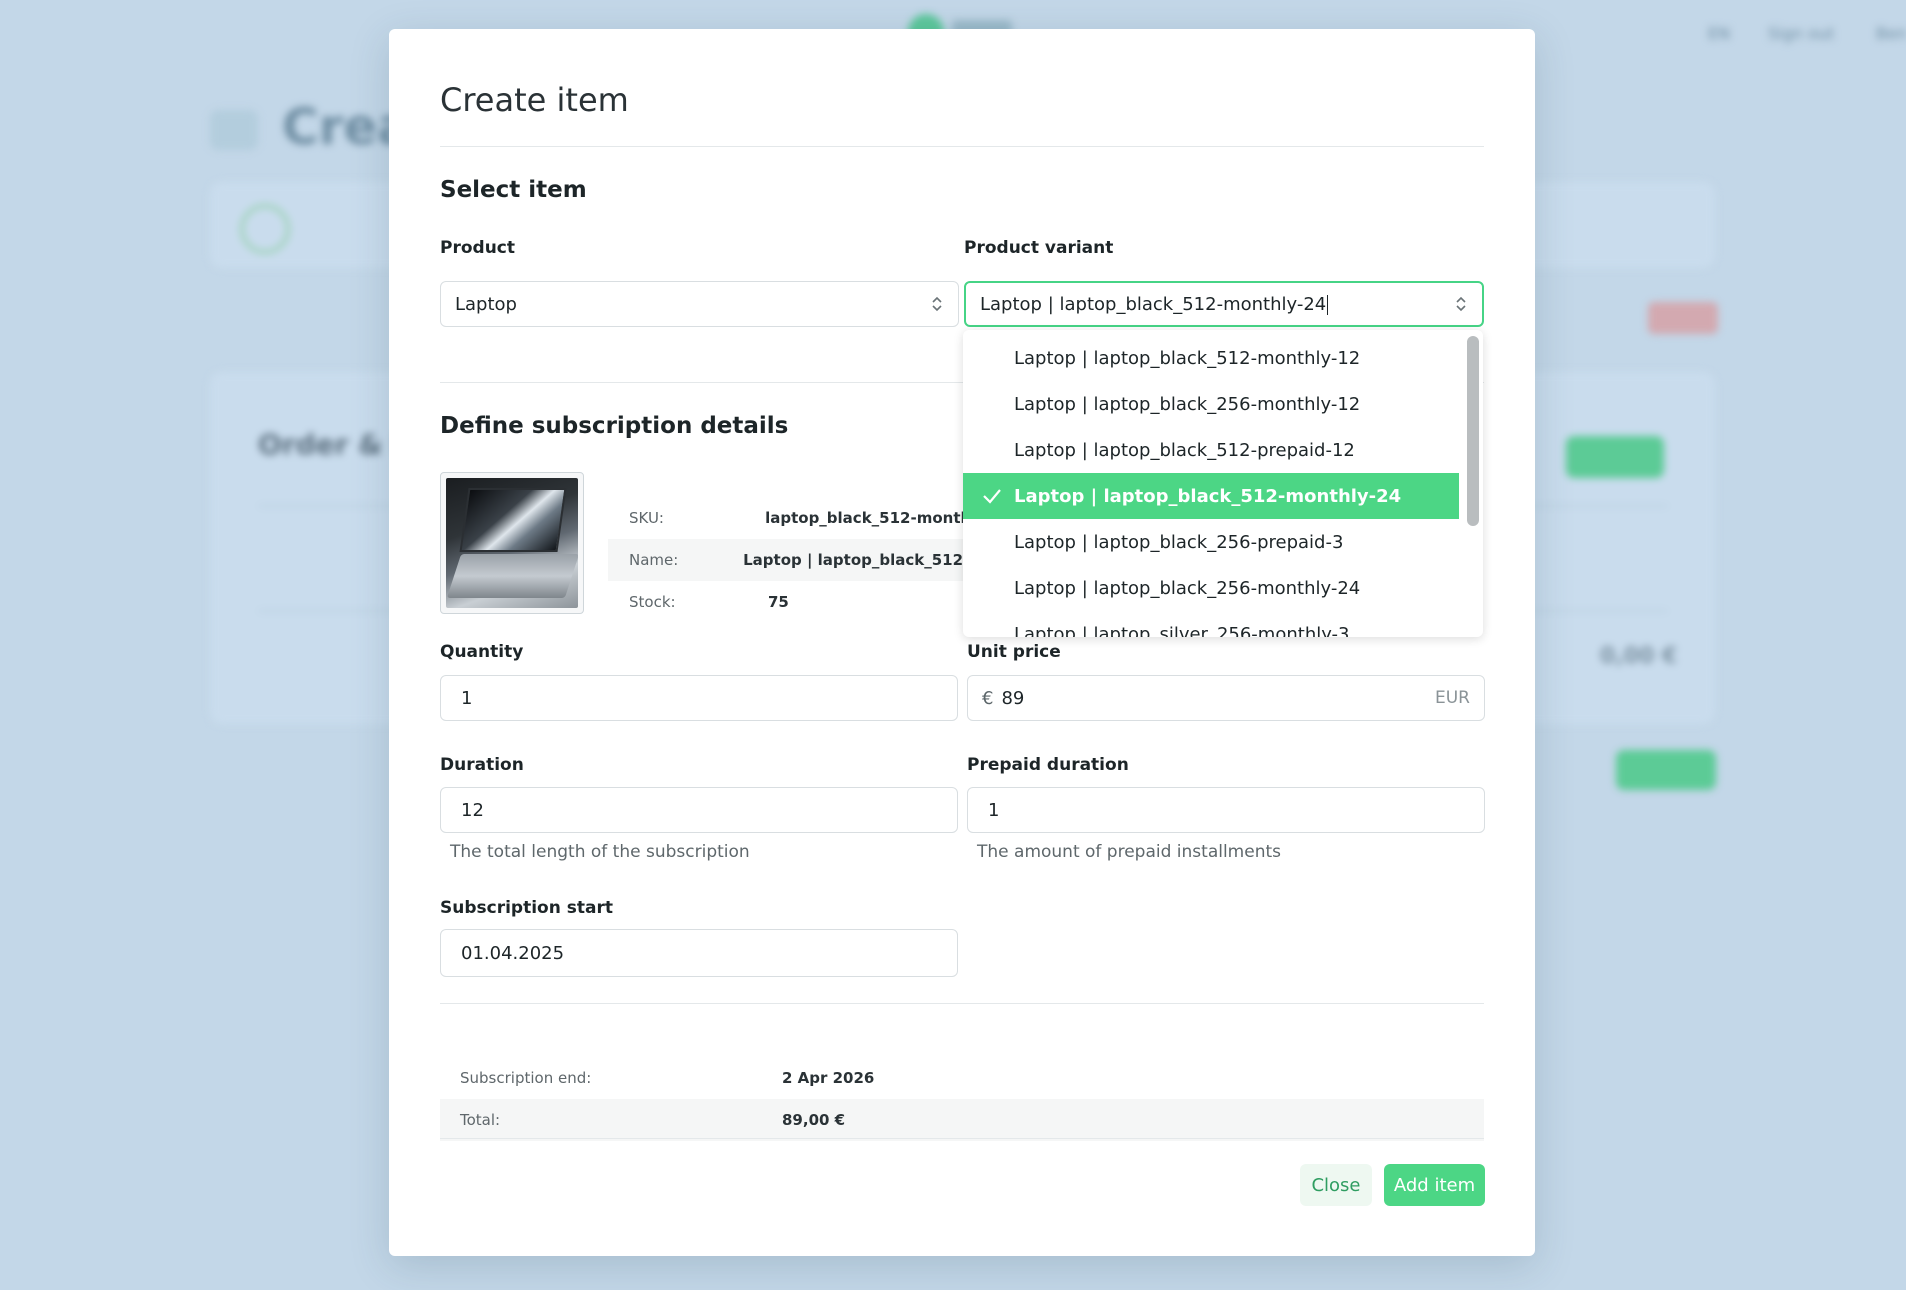  Describe the element at coordinates (1452, 698) in the screenshot. I see `currency-suffix: EUR` at that location.